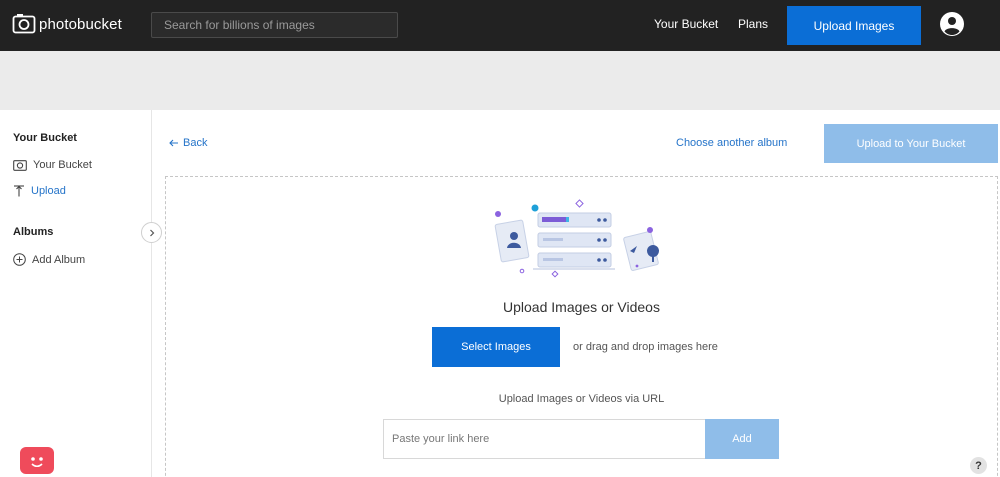  Describe the element at coordinates (581, 307) in the screenshot. I see `upload-title: Upload Images or Videos` at that location.